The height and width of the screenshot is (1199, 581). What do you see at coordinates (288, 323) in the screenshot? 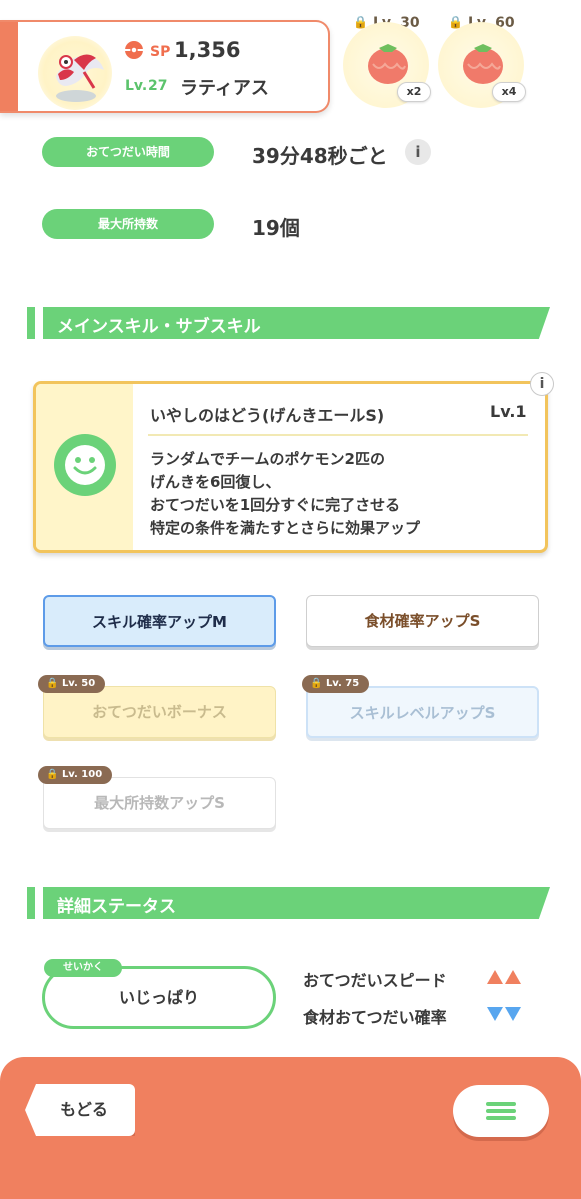
I see `skills-section-header: メインスキル・サブスキル` at bounding box center [288, 323].